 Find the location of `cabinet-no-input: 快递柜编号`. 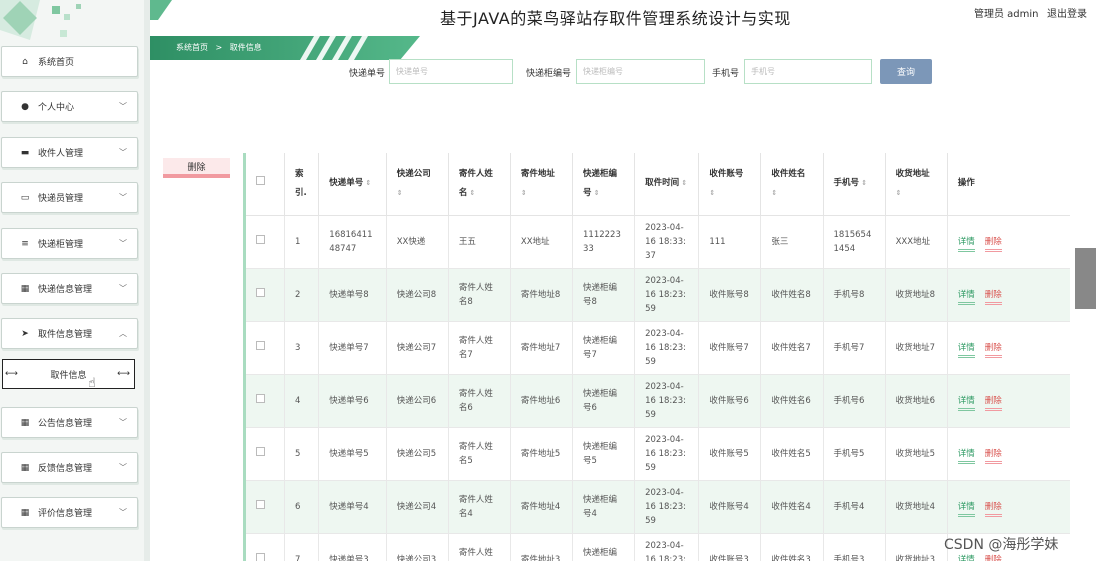

cabinet-no-input: 快递柜编号 is located at coordinates (640, 71).